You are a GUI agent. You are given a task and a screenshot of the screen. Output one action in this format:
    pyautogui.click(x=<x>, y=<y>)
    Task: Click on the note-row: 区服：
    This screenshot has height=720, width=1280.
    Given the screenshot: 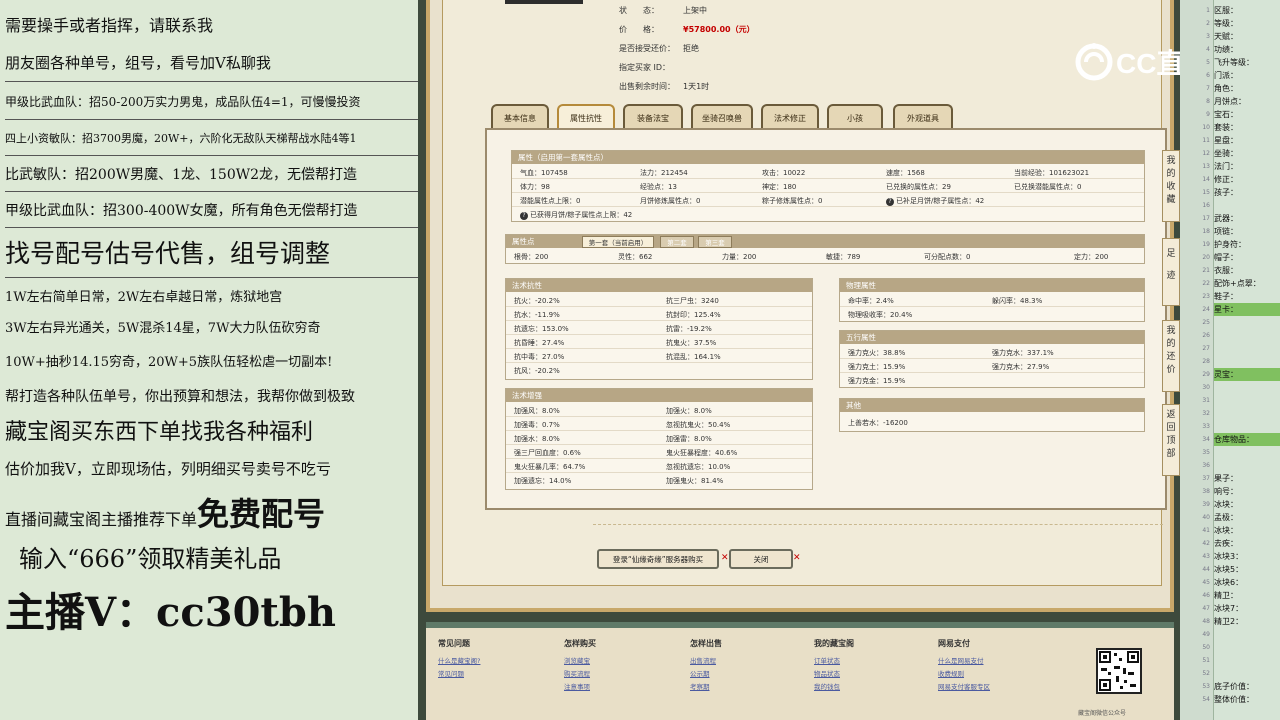 What is the action you would take?
    pyautogui.click(x=1247, y=10)
    